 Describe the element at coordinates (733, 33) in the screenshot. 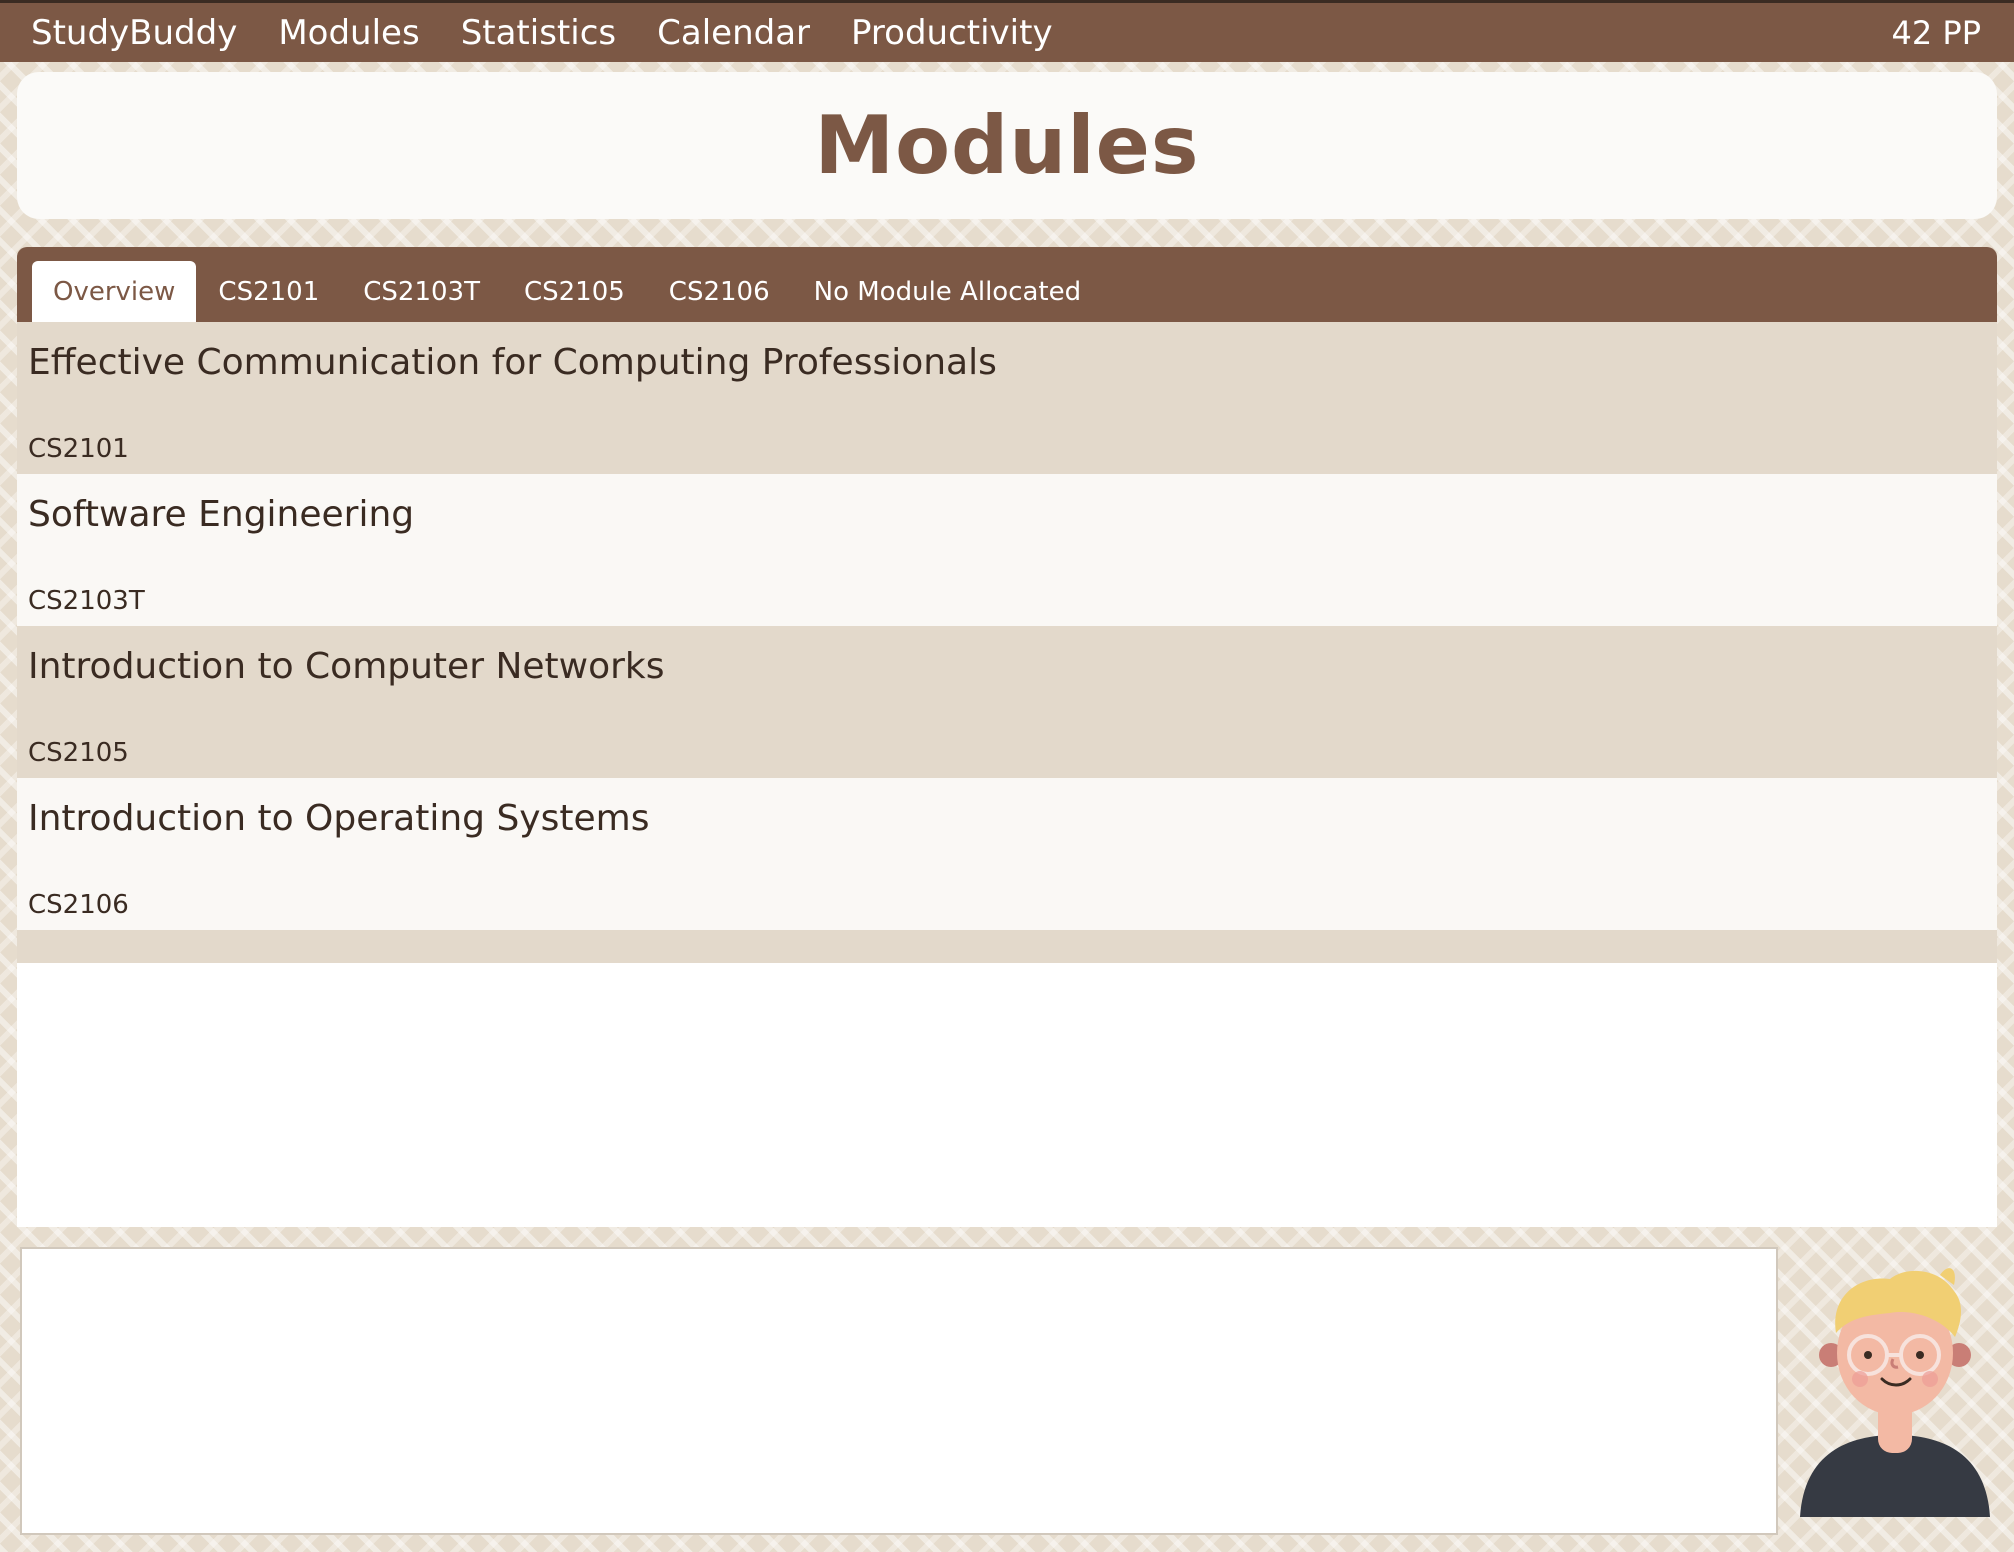

I see `nav-link-calendar: Calendar` at that location.